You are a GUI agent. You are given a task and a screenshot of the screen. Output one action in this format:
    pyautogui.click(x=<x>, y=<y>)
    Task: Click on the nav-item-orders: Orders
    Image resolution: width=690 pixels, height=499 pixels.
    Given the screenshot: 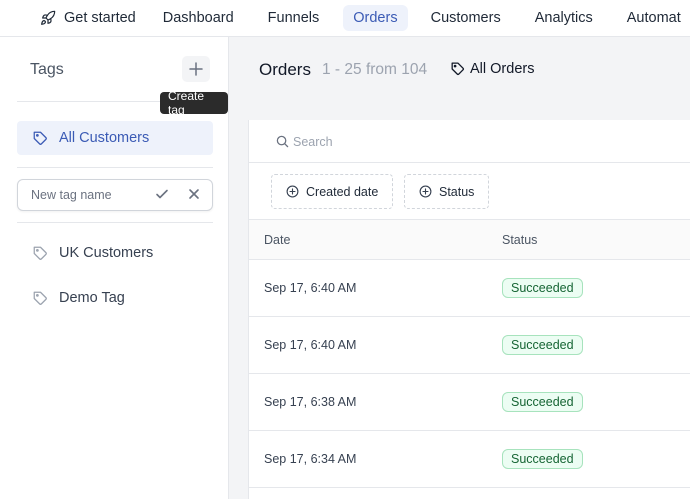 What is the action you would take?
    pyautogui.click(x=375, y=18)
    